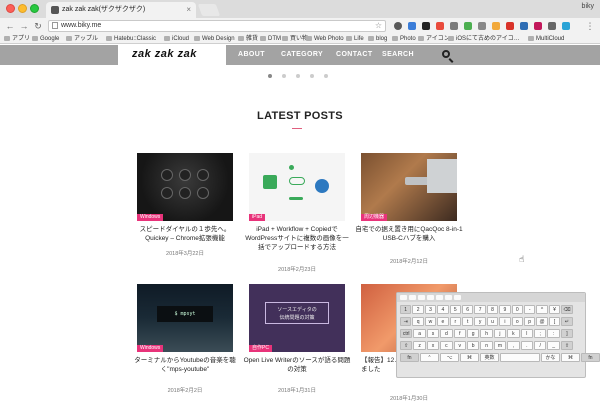  Describe the element at coordinates (176, 38) in the screenshot. I see `bookmark-item: iCloud` at that location.